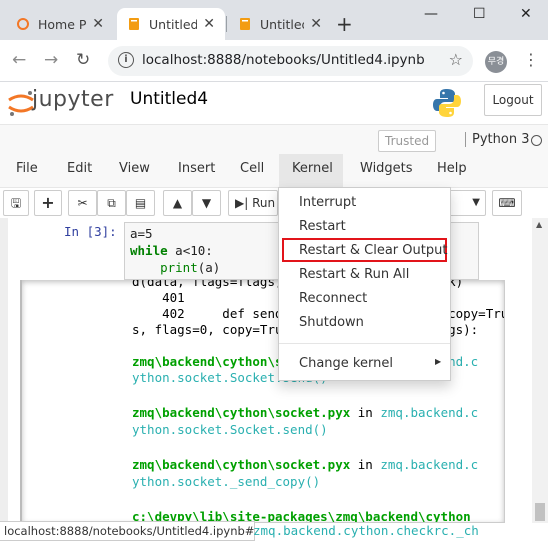 Image resolution: width=548 pixels, height=541 pixels. What do you see at coordinates (366, 530) in the screenshot?
I see `output-trailing-text: zmq.backend.cython.checkrc._ch` at bounding box center [366, 530].